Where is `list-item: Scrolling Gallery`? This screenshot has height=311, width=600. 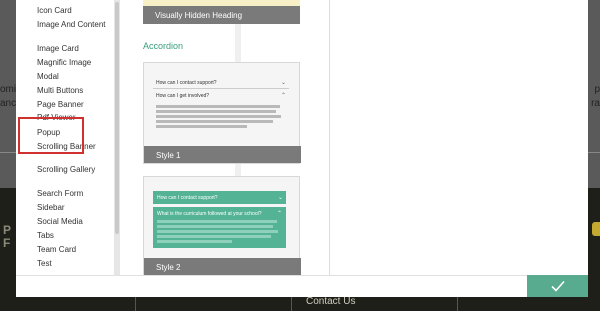 list-item: Scrolling Gallery is located at coordinates (74, 170).